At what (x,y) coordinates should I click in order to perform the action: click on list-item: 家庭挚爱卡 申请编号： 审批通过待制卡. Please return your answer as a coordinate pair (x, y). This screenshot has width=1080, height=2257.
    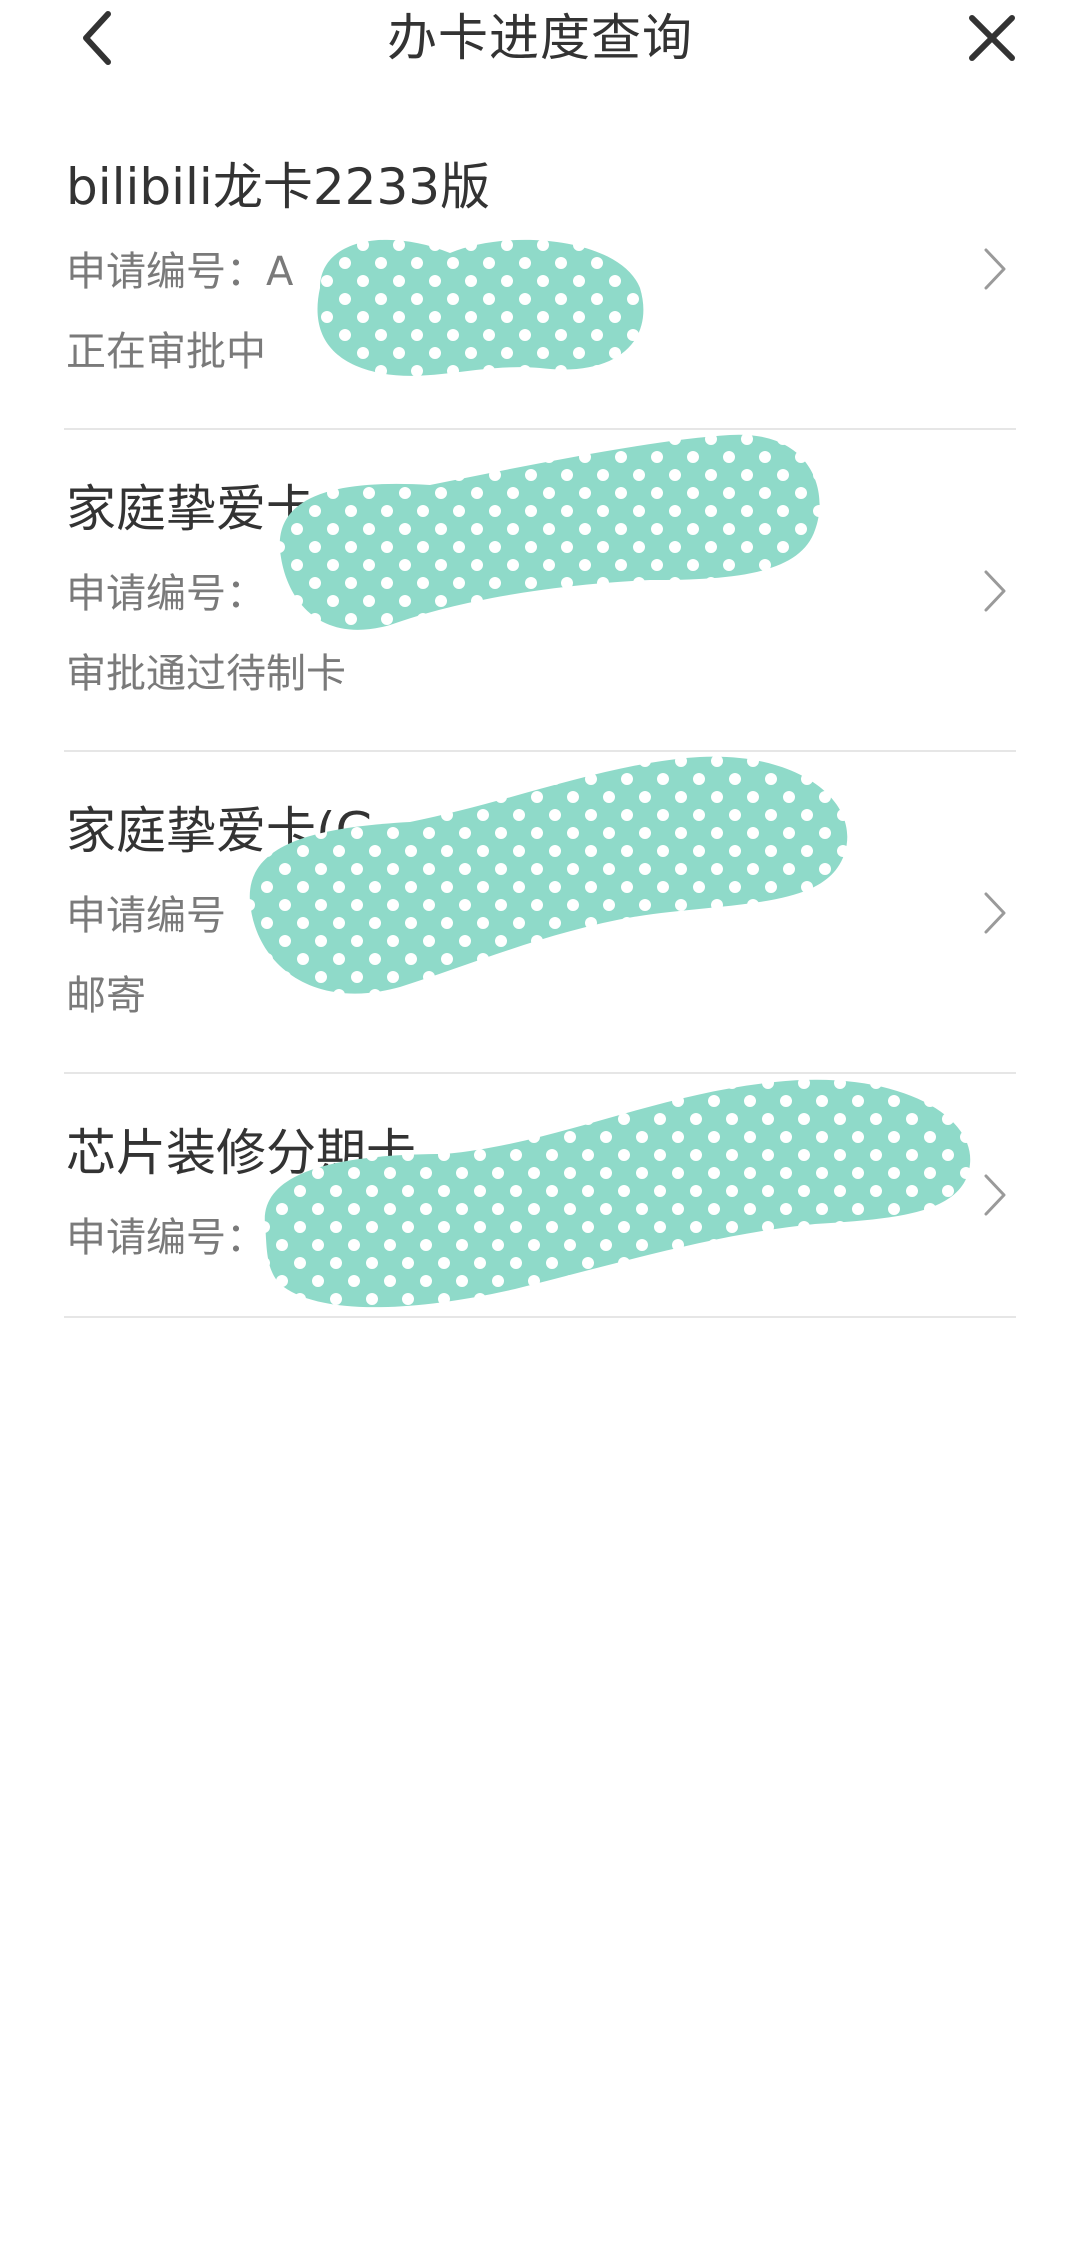
    Looking at the image, I should click on (540, 590).